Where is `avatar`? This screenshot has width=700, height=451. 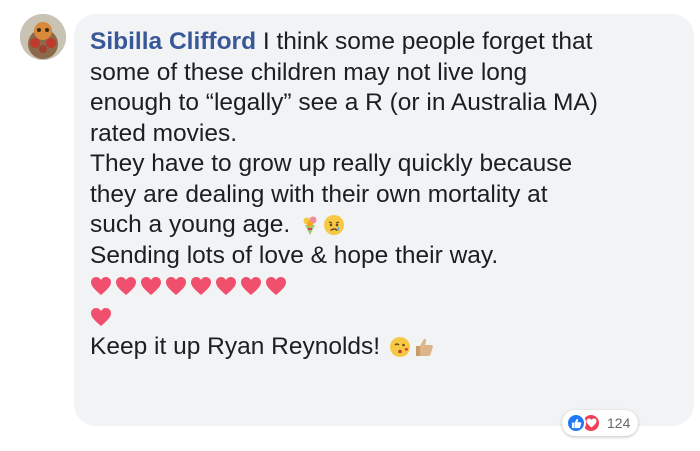 avatar is located at coordinates (43, 37).